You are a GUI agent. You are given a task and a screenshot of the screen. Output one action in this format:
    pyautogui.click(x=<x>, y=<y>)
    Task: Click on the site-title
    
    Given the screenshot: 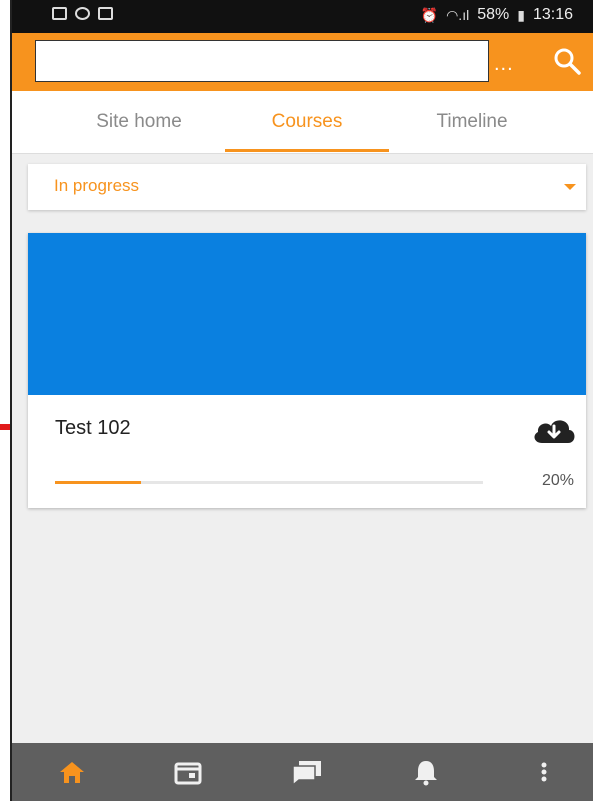 What is the action you would take?
    pyautogui.click(x=262, y=61)
    